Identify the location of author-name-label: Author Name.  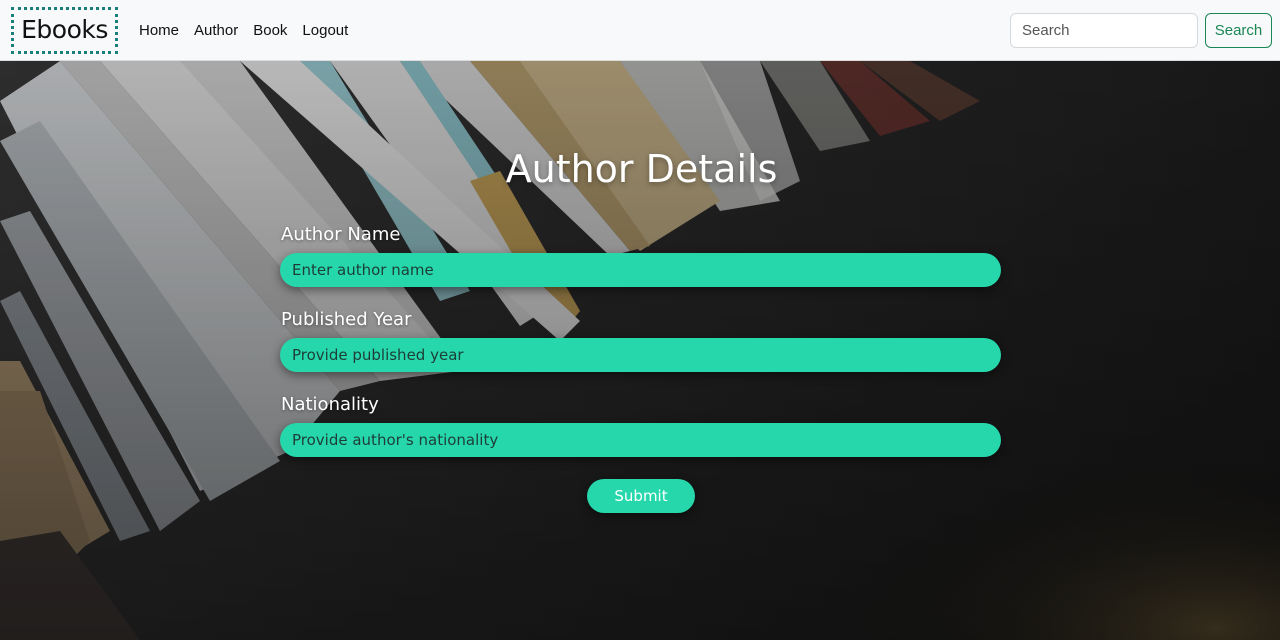
(341, 234).